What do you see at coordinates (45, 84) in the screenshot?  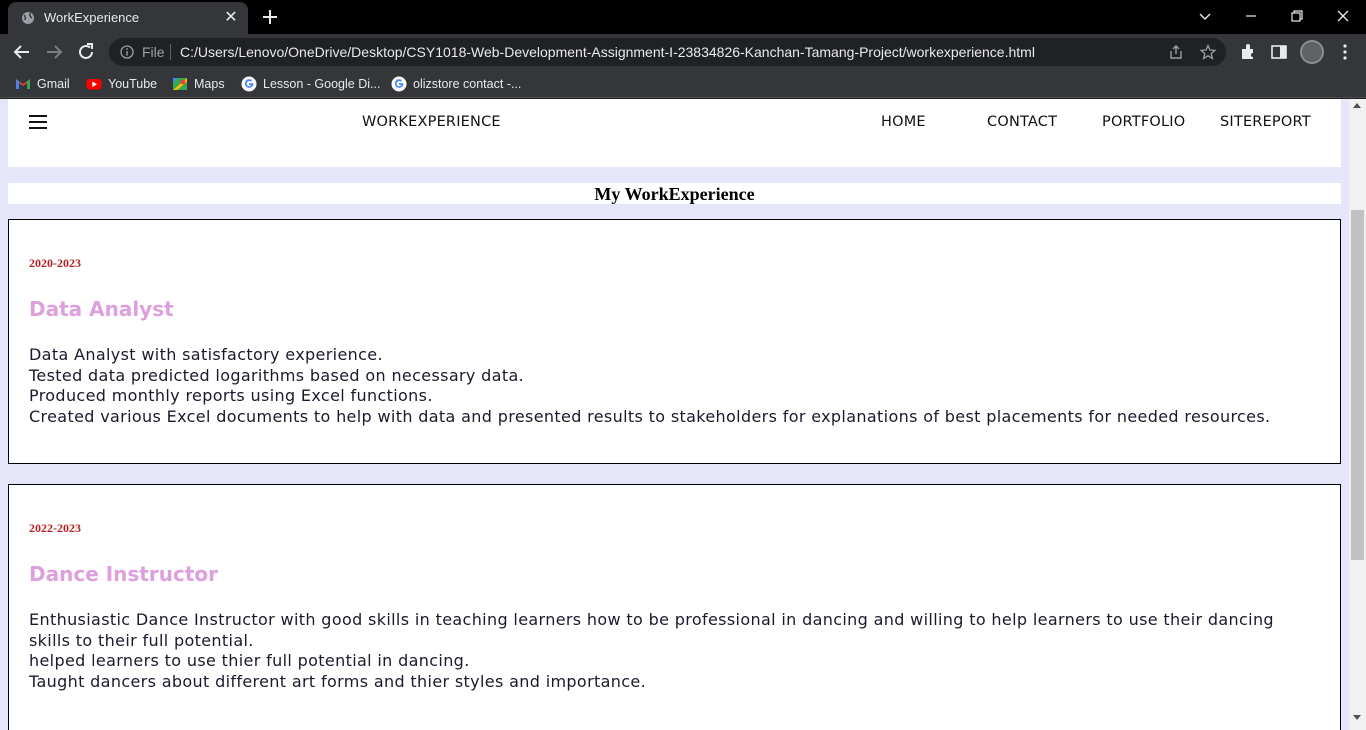 I see `bookmark-gmail: Gmail` at bounding box center [45, 84].